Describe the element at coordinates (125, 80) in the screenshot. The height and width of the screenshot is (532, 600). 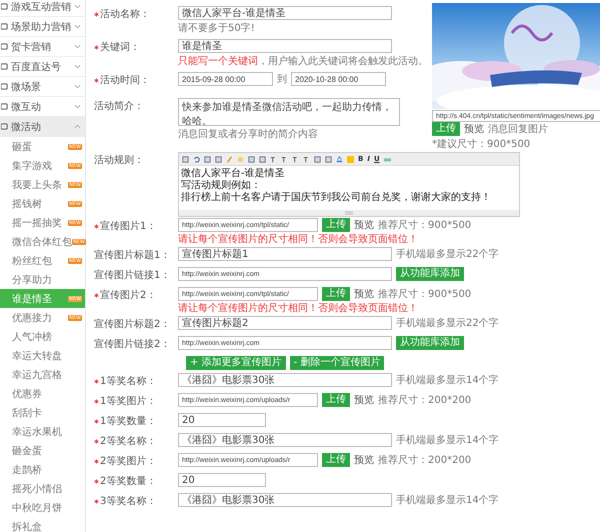
I see `field-label: 活动时间：` at that location.